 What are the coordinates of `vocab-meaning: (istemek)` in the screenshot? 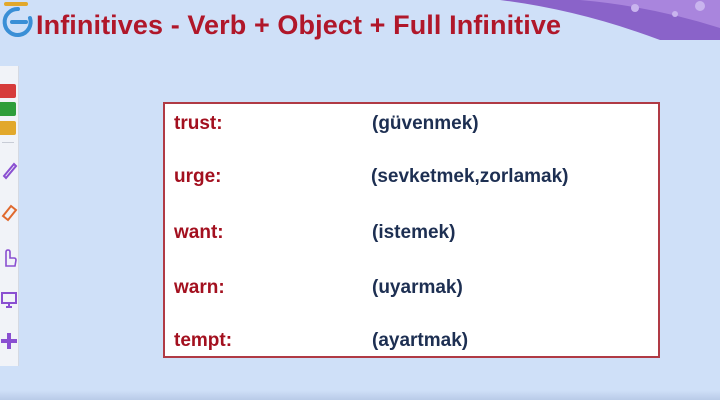 It's located at (414, 232).